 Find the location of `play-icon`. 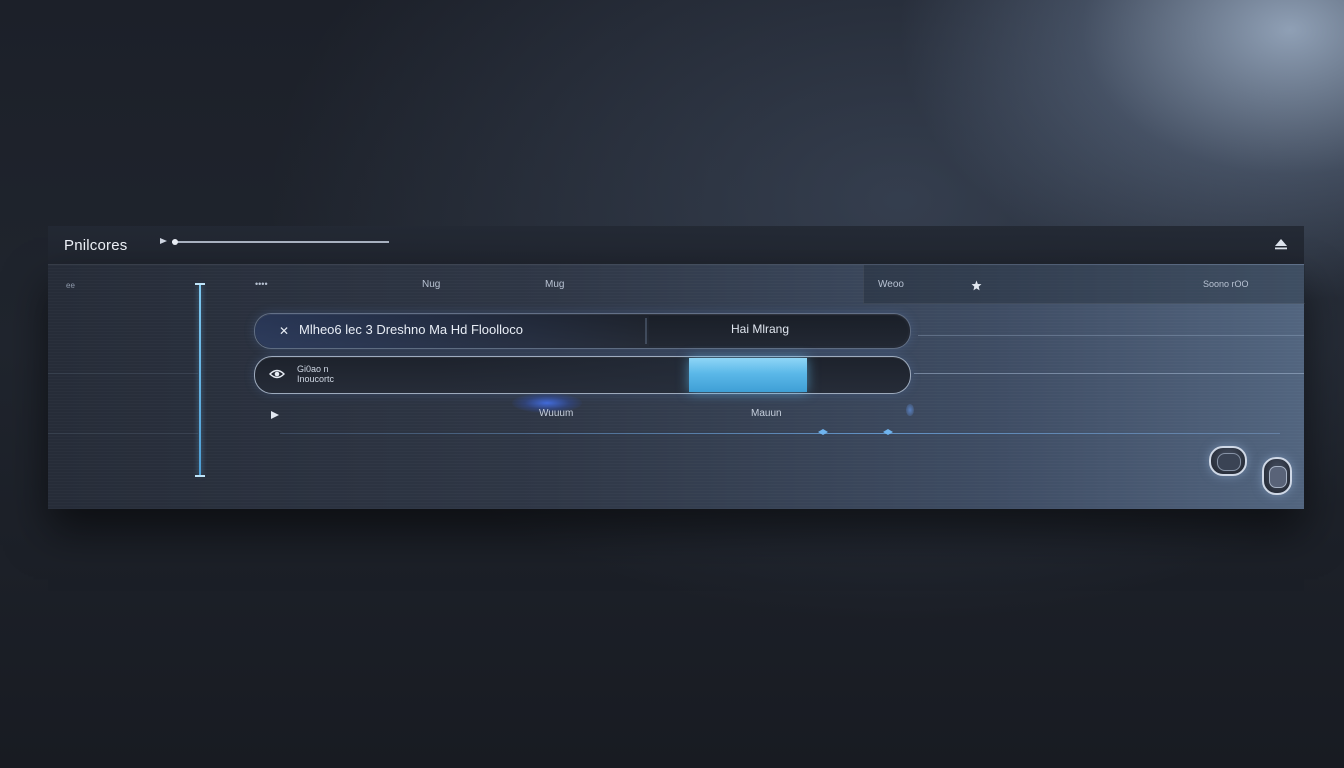

play-icon is located at coordinates (275, 415).